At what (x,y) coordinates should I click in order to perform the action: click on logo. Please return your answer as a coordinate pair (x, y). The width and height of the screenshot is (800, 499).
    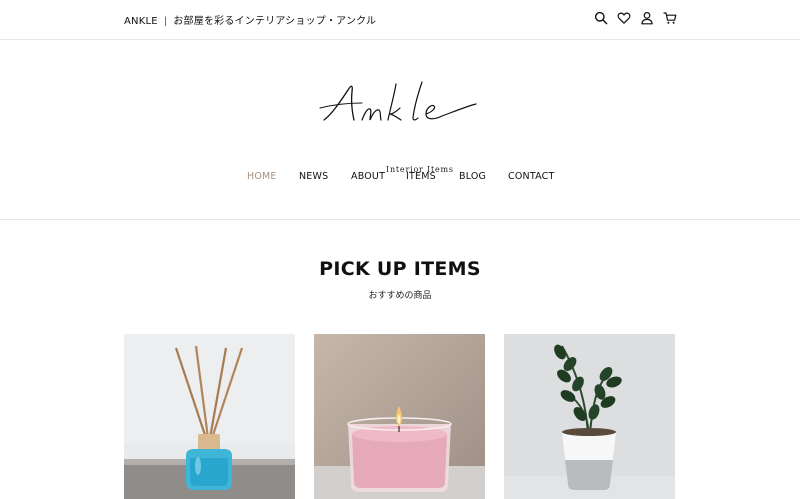
    Looking at the image, I should click on (400, 107).